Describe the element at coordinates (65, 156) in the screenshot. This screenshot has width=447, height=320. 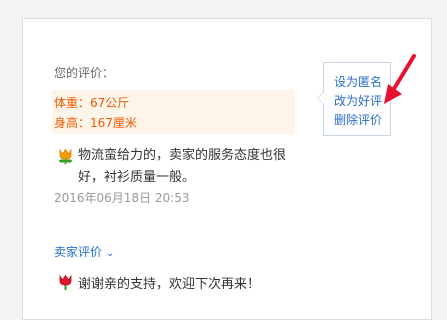
I see `positive-rating-flower-icon` at that location.